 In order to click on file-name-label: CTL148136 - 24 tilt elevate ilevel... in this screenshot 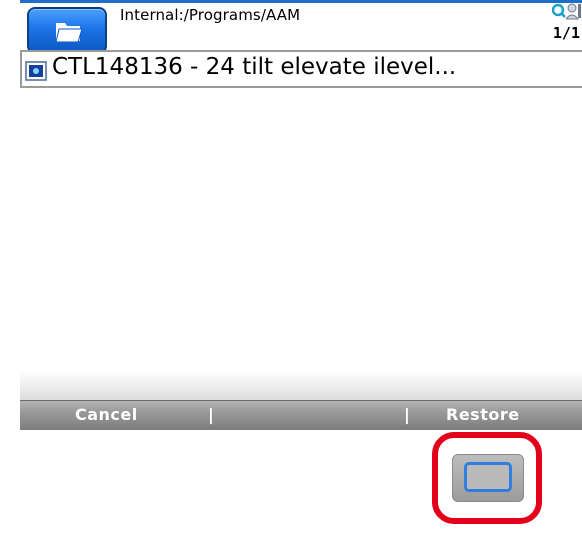, I will do `click(254, 67)`.